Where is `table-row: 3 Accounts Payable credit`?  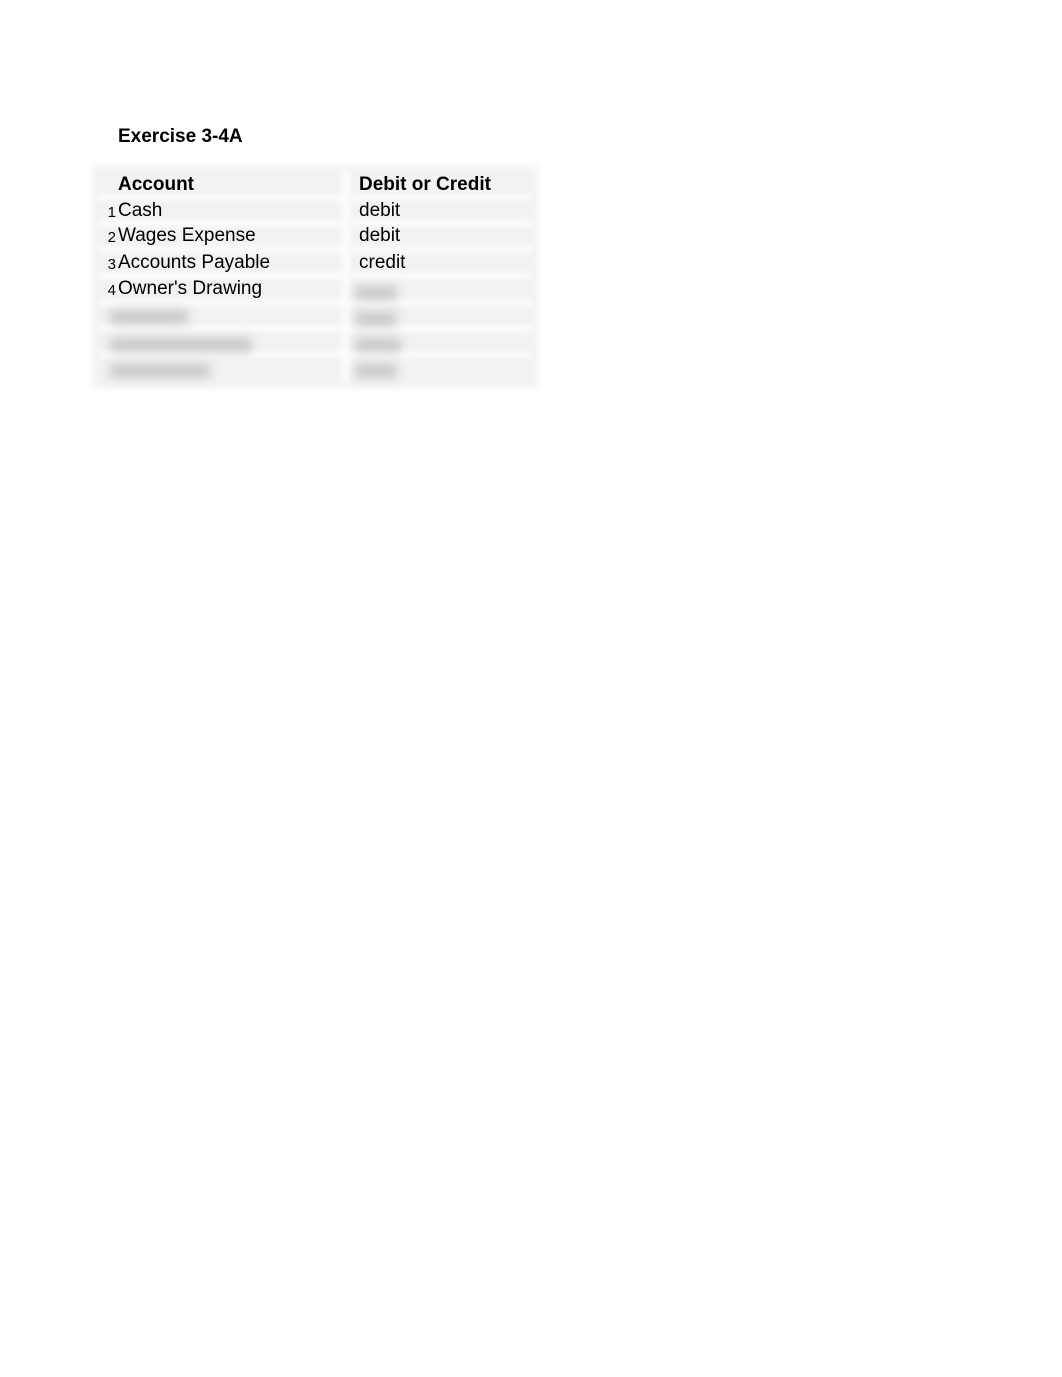
table-row: 3 Accounts Payable credit is located at coordinates (315, 263).